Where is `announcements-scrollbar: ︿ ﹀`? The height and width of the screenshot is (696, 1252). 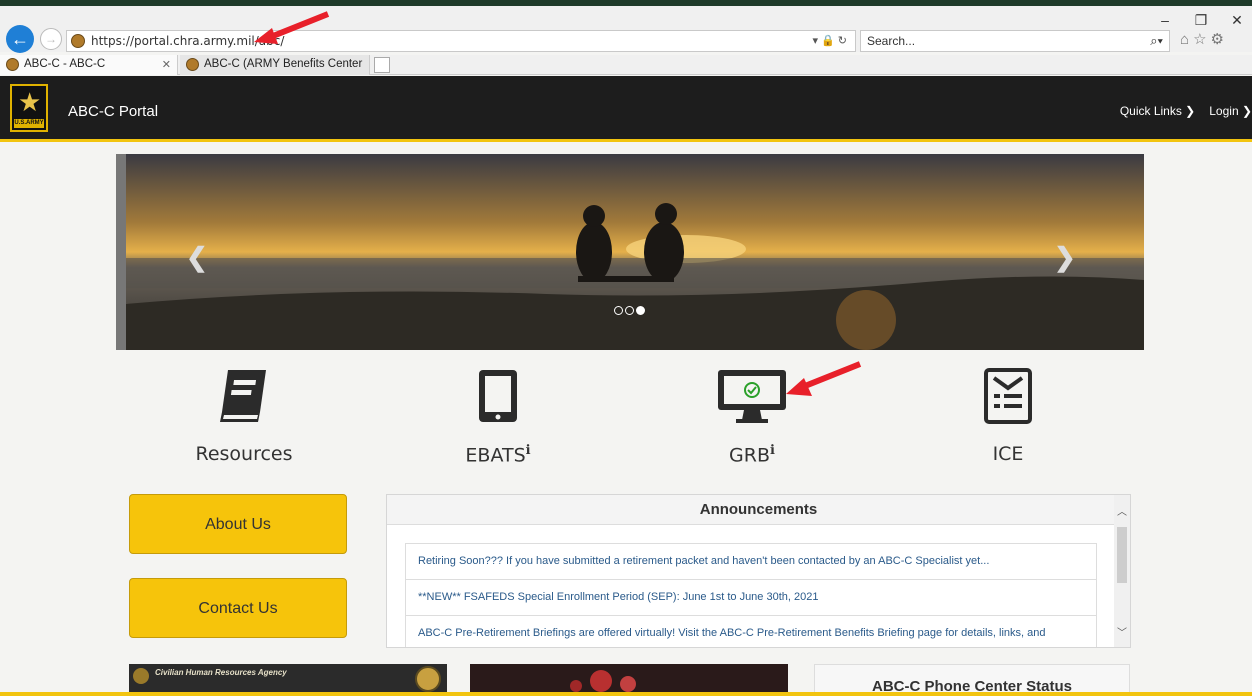
announcements-scrollbar: ︿ ﹀ is located at coordinates (1122, 571).